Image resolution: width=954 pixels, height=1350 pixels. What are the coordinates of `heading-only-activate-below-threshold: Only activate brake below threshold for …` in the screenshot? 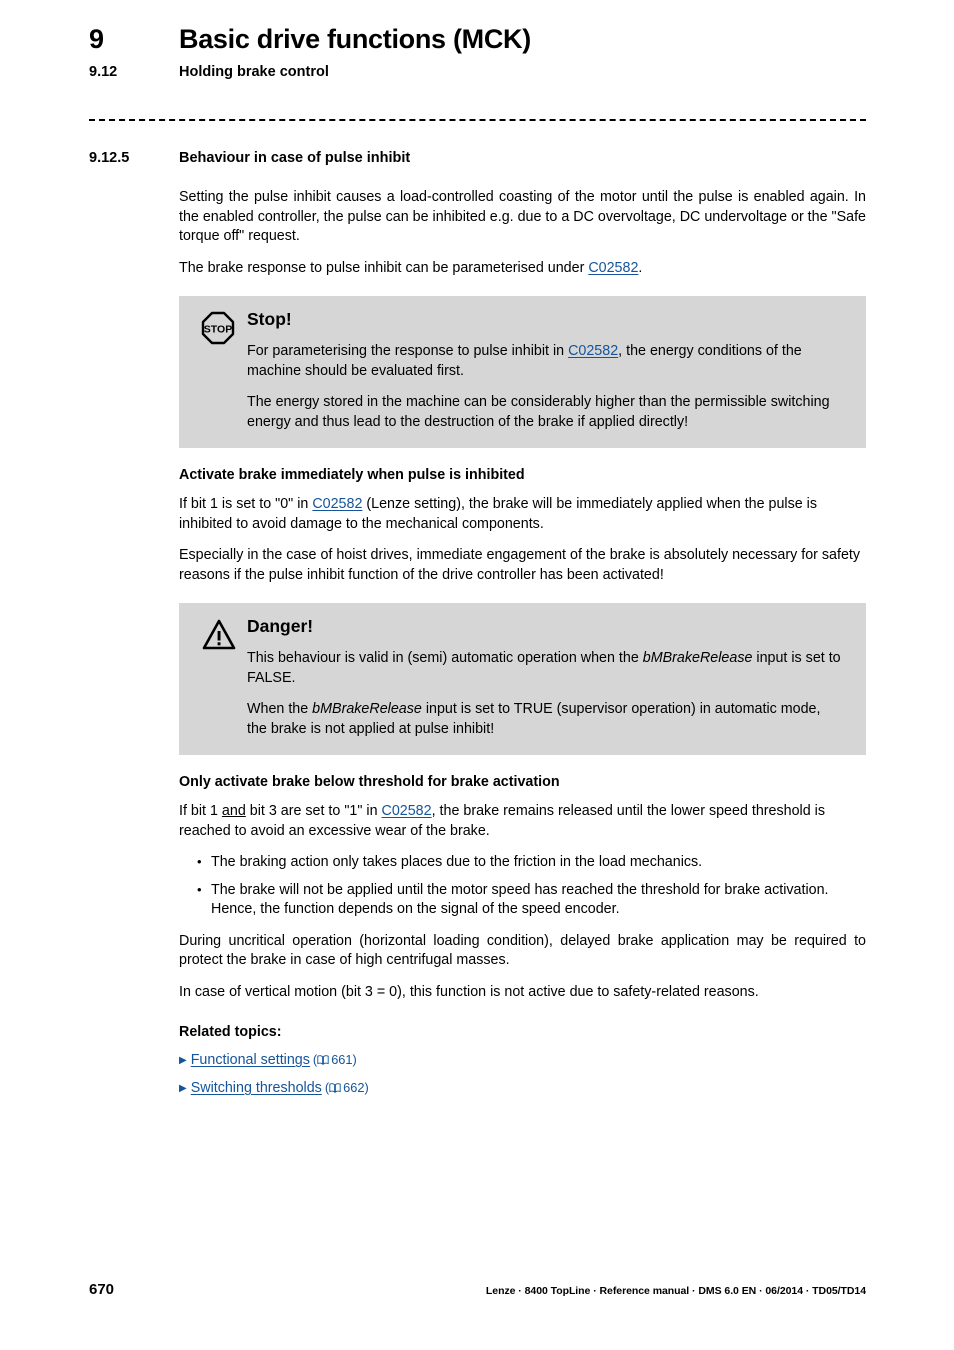 It's located at (369, 782).